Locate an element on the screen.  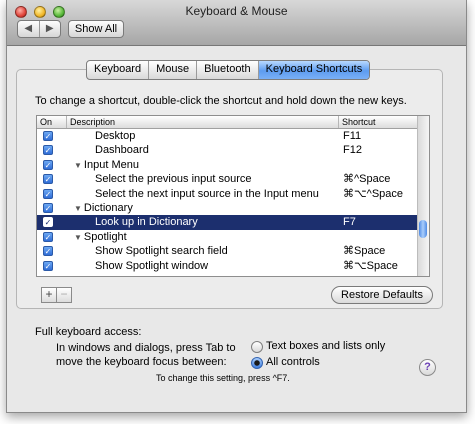
window-title: Keyboard & Mouse is located at coordinates (236, 11).